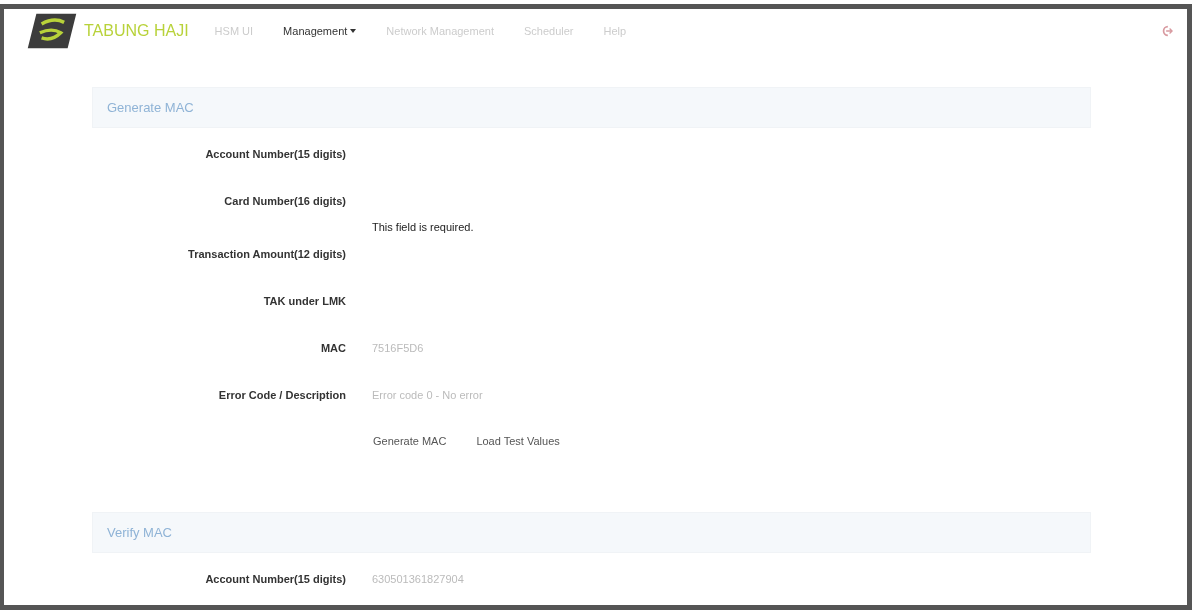 The width and height of the screenshot is (1192, 614). I want to click on field-value: 630501361827904, so click(418, 578).